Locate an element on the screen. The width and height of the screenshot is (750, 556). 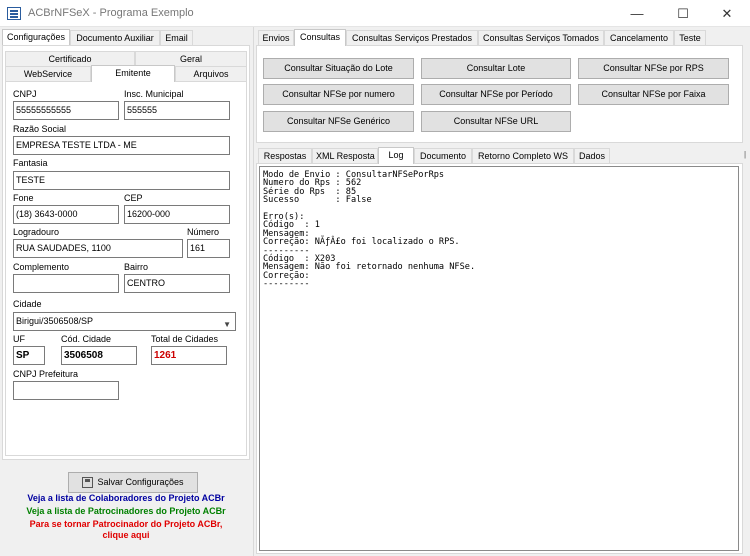
window-title: ACBrNFSeX - Programa Exemplo is located at coordinates (111, 13).